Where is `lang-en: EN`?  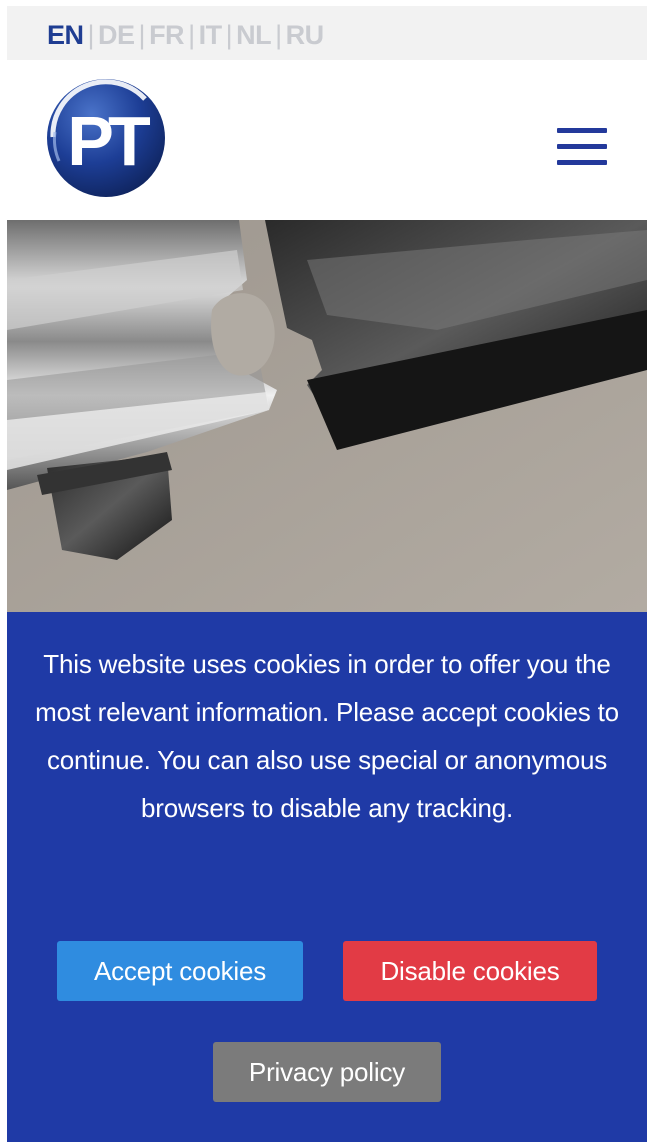
lang-en: EN is located at coordinates (65, 35).